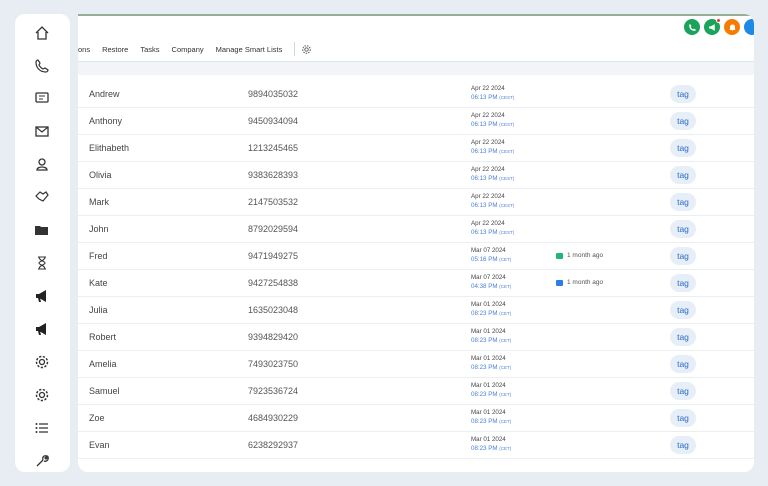 This screenshot has height=486, width=768. What do you see at coordinates (491, 255) in the screenshot?
I see `contact-date: Mar 07 2024 05:16 PM (CET)` at bounding box center [491, 255].